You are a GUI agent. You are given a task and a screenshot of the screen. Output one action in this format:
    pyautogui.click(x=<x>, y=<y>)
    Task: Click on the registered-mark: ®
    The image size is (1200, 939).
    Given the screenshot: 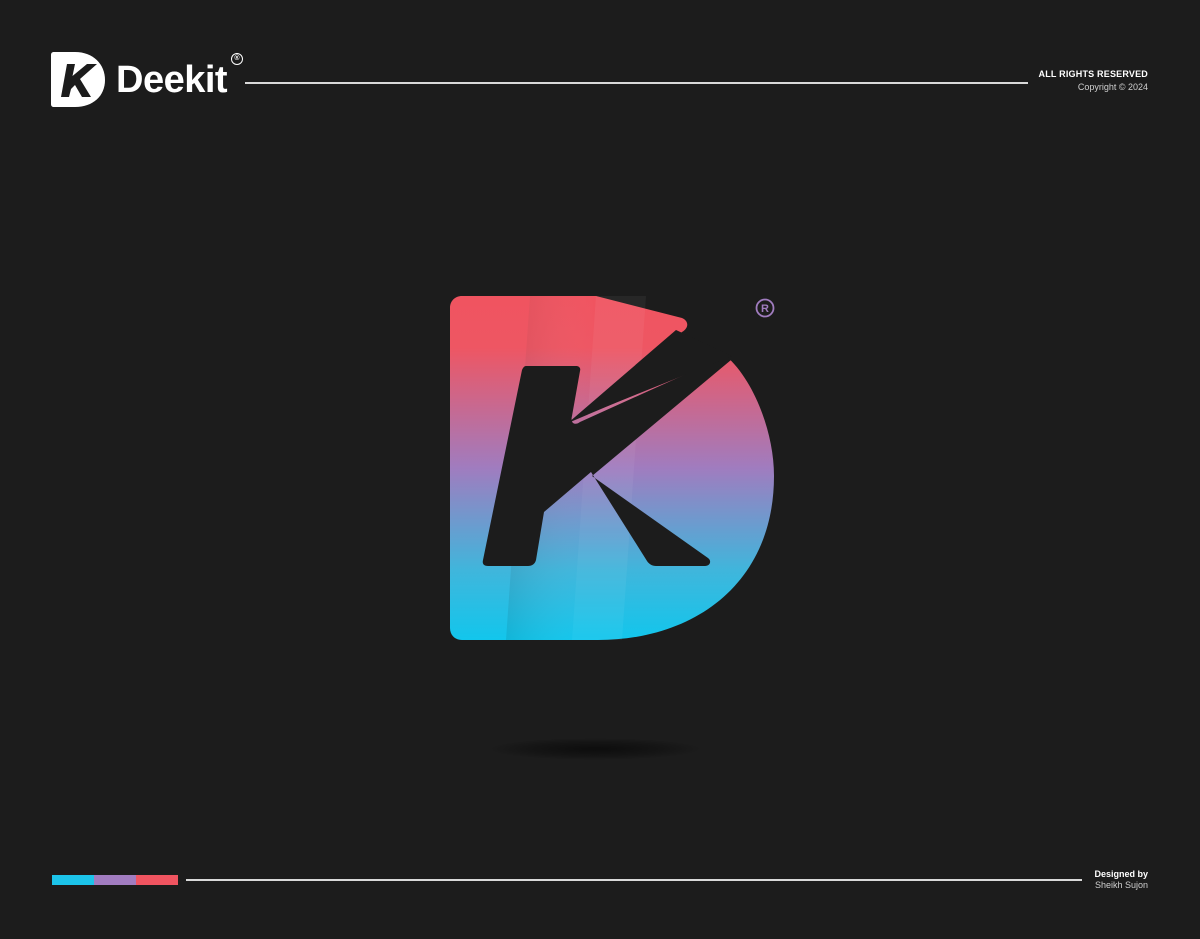 What is the action you would take?
    pyautogui.click(x=237, y=59)
    